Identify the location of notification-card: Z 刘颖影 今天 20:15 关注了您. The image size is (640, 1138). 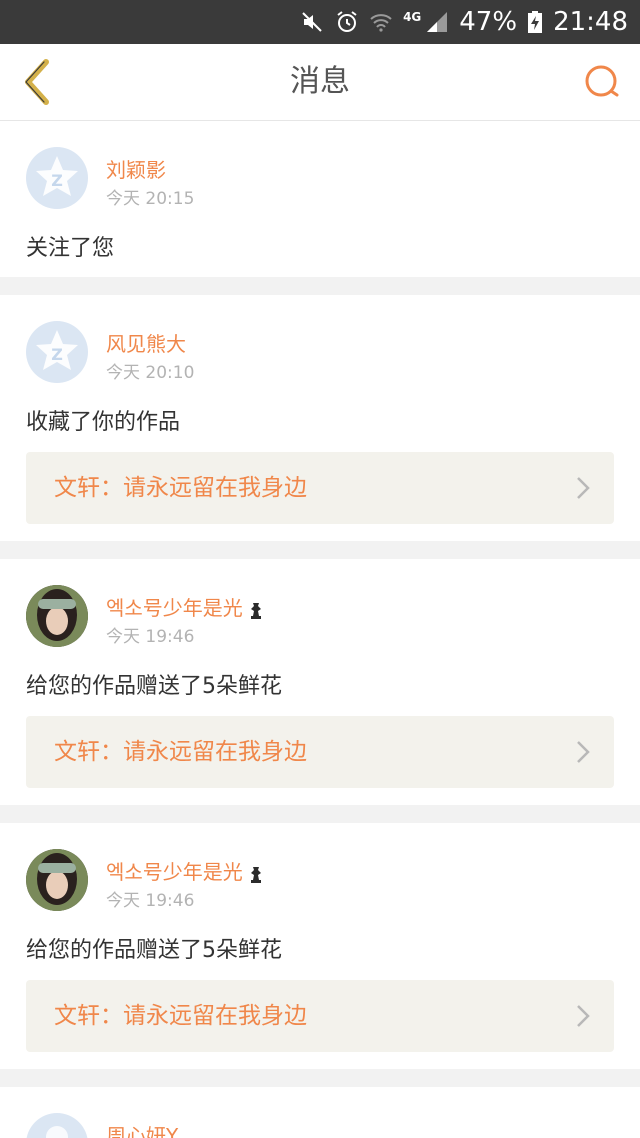
(320, 199).